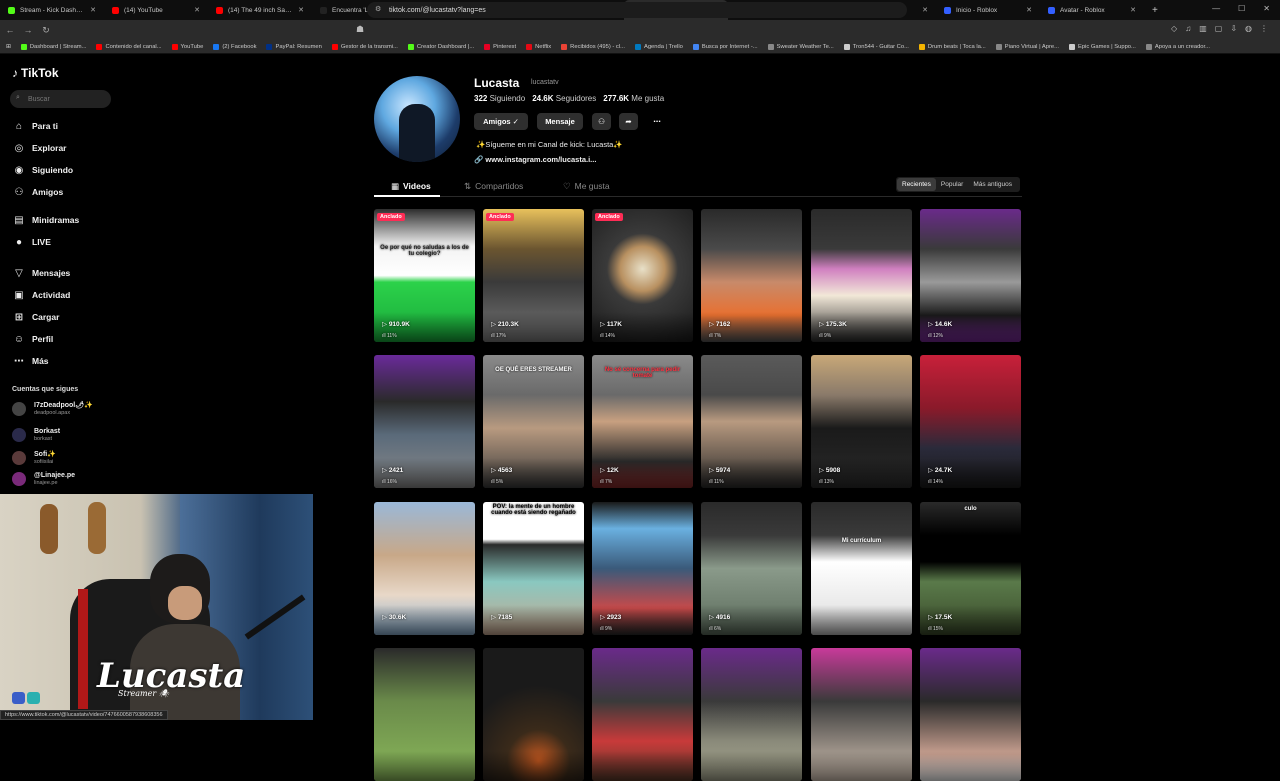 Image resolution: width=1280 pixels, height=781 pixels. Describe the element at coordinates (861, 275) in the screenshot. I see `video-thumbnail: ▷ 175.3K ıll 9%` at that location.